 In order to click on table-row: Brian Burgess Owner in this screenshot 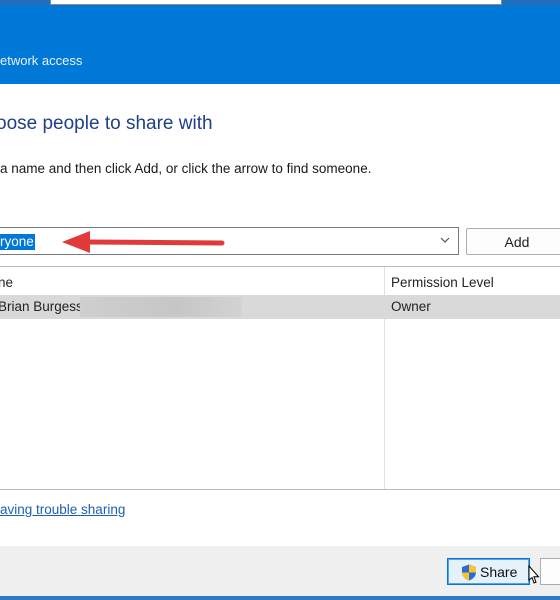, I will do `click(280, 307)`.